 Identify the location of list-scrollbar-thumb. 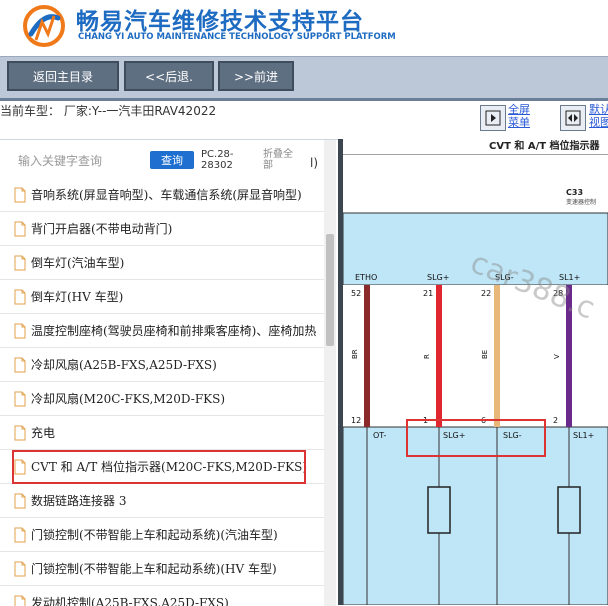
(330, 290).